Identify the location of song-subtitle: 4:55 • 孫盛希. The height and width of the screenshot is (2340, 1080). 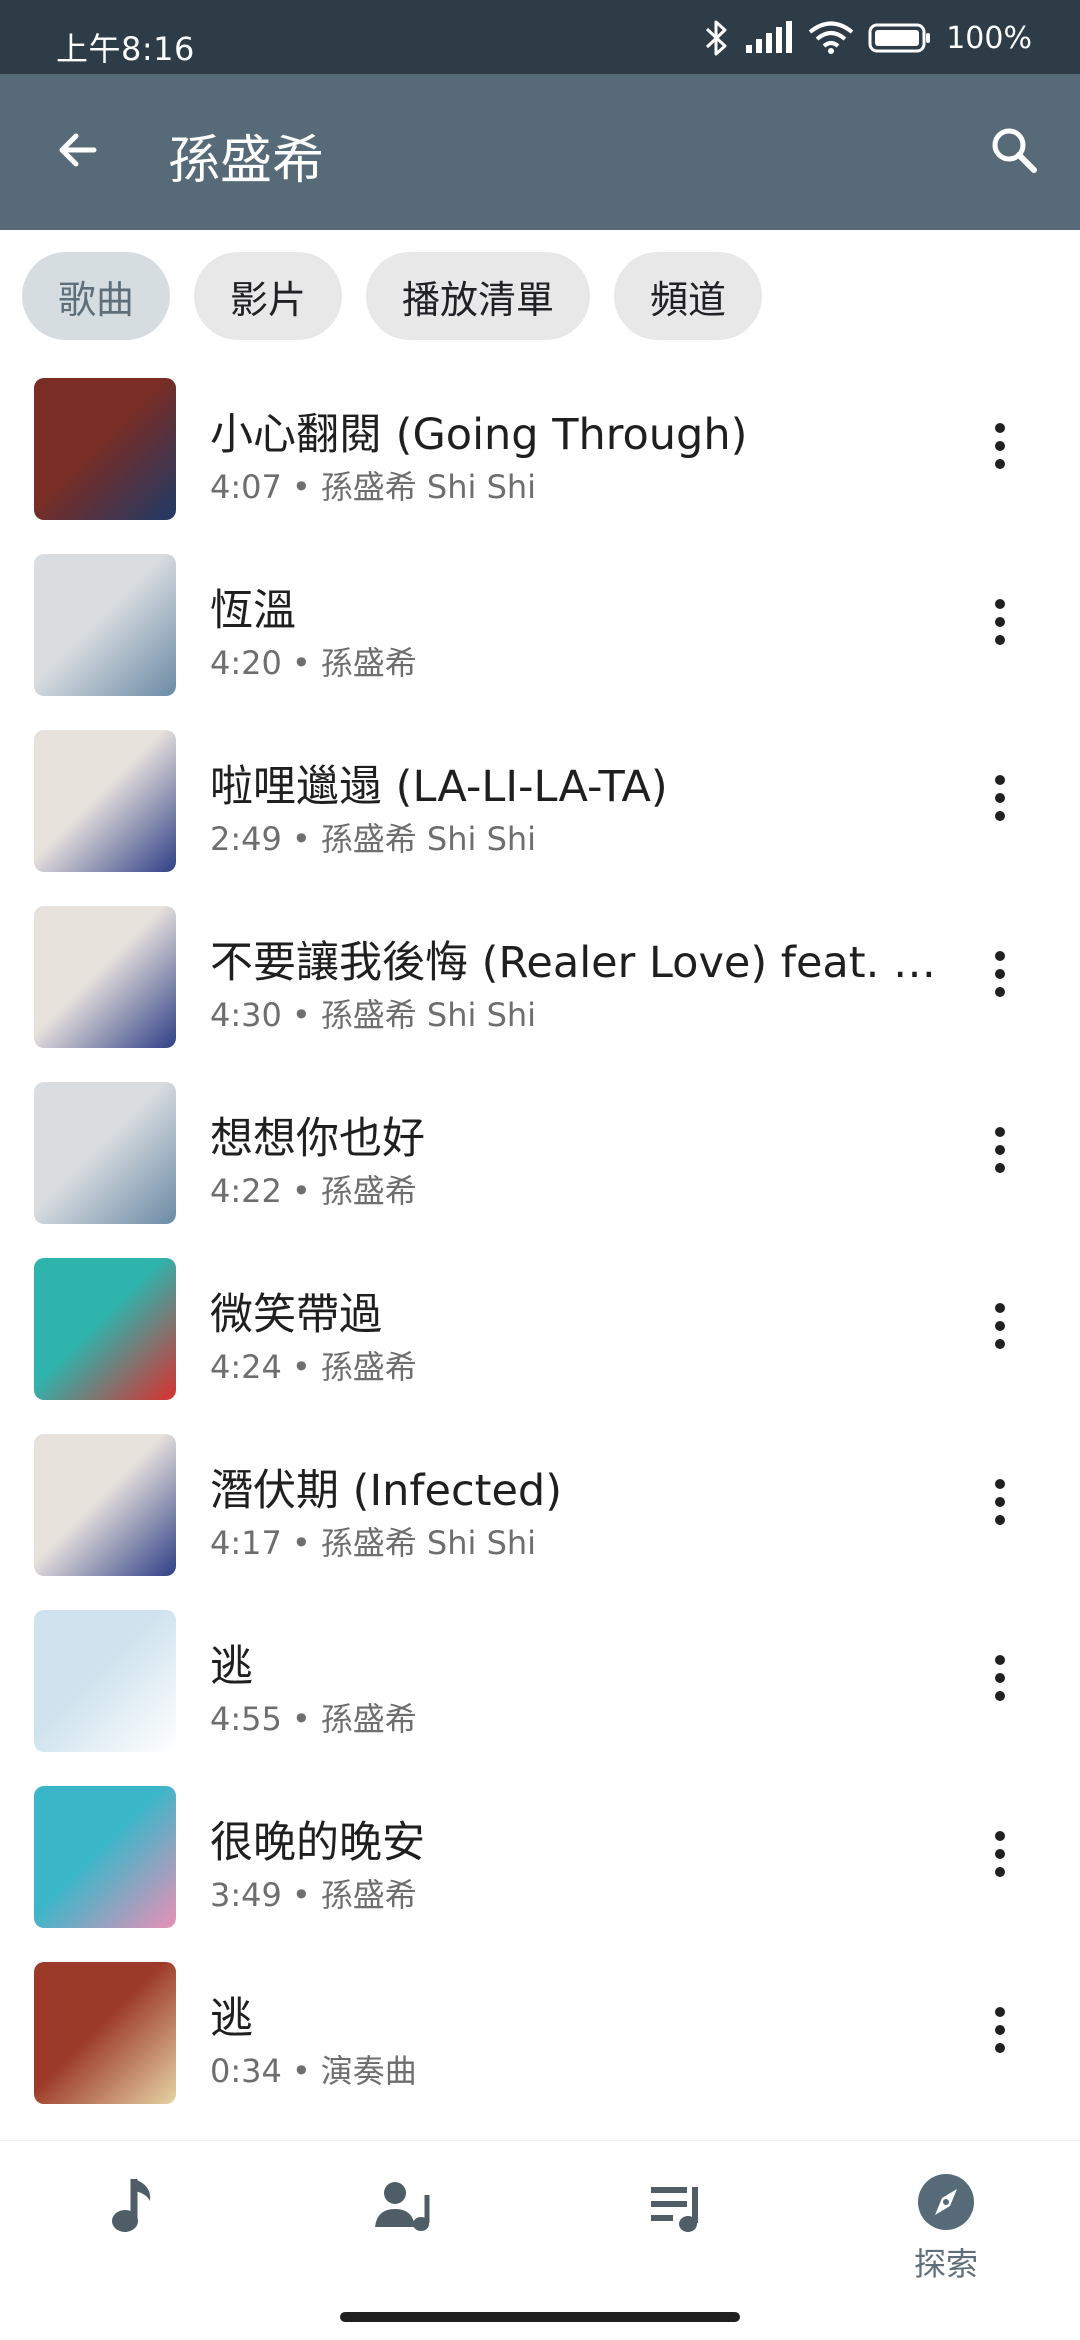
(313, 1717).